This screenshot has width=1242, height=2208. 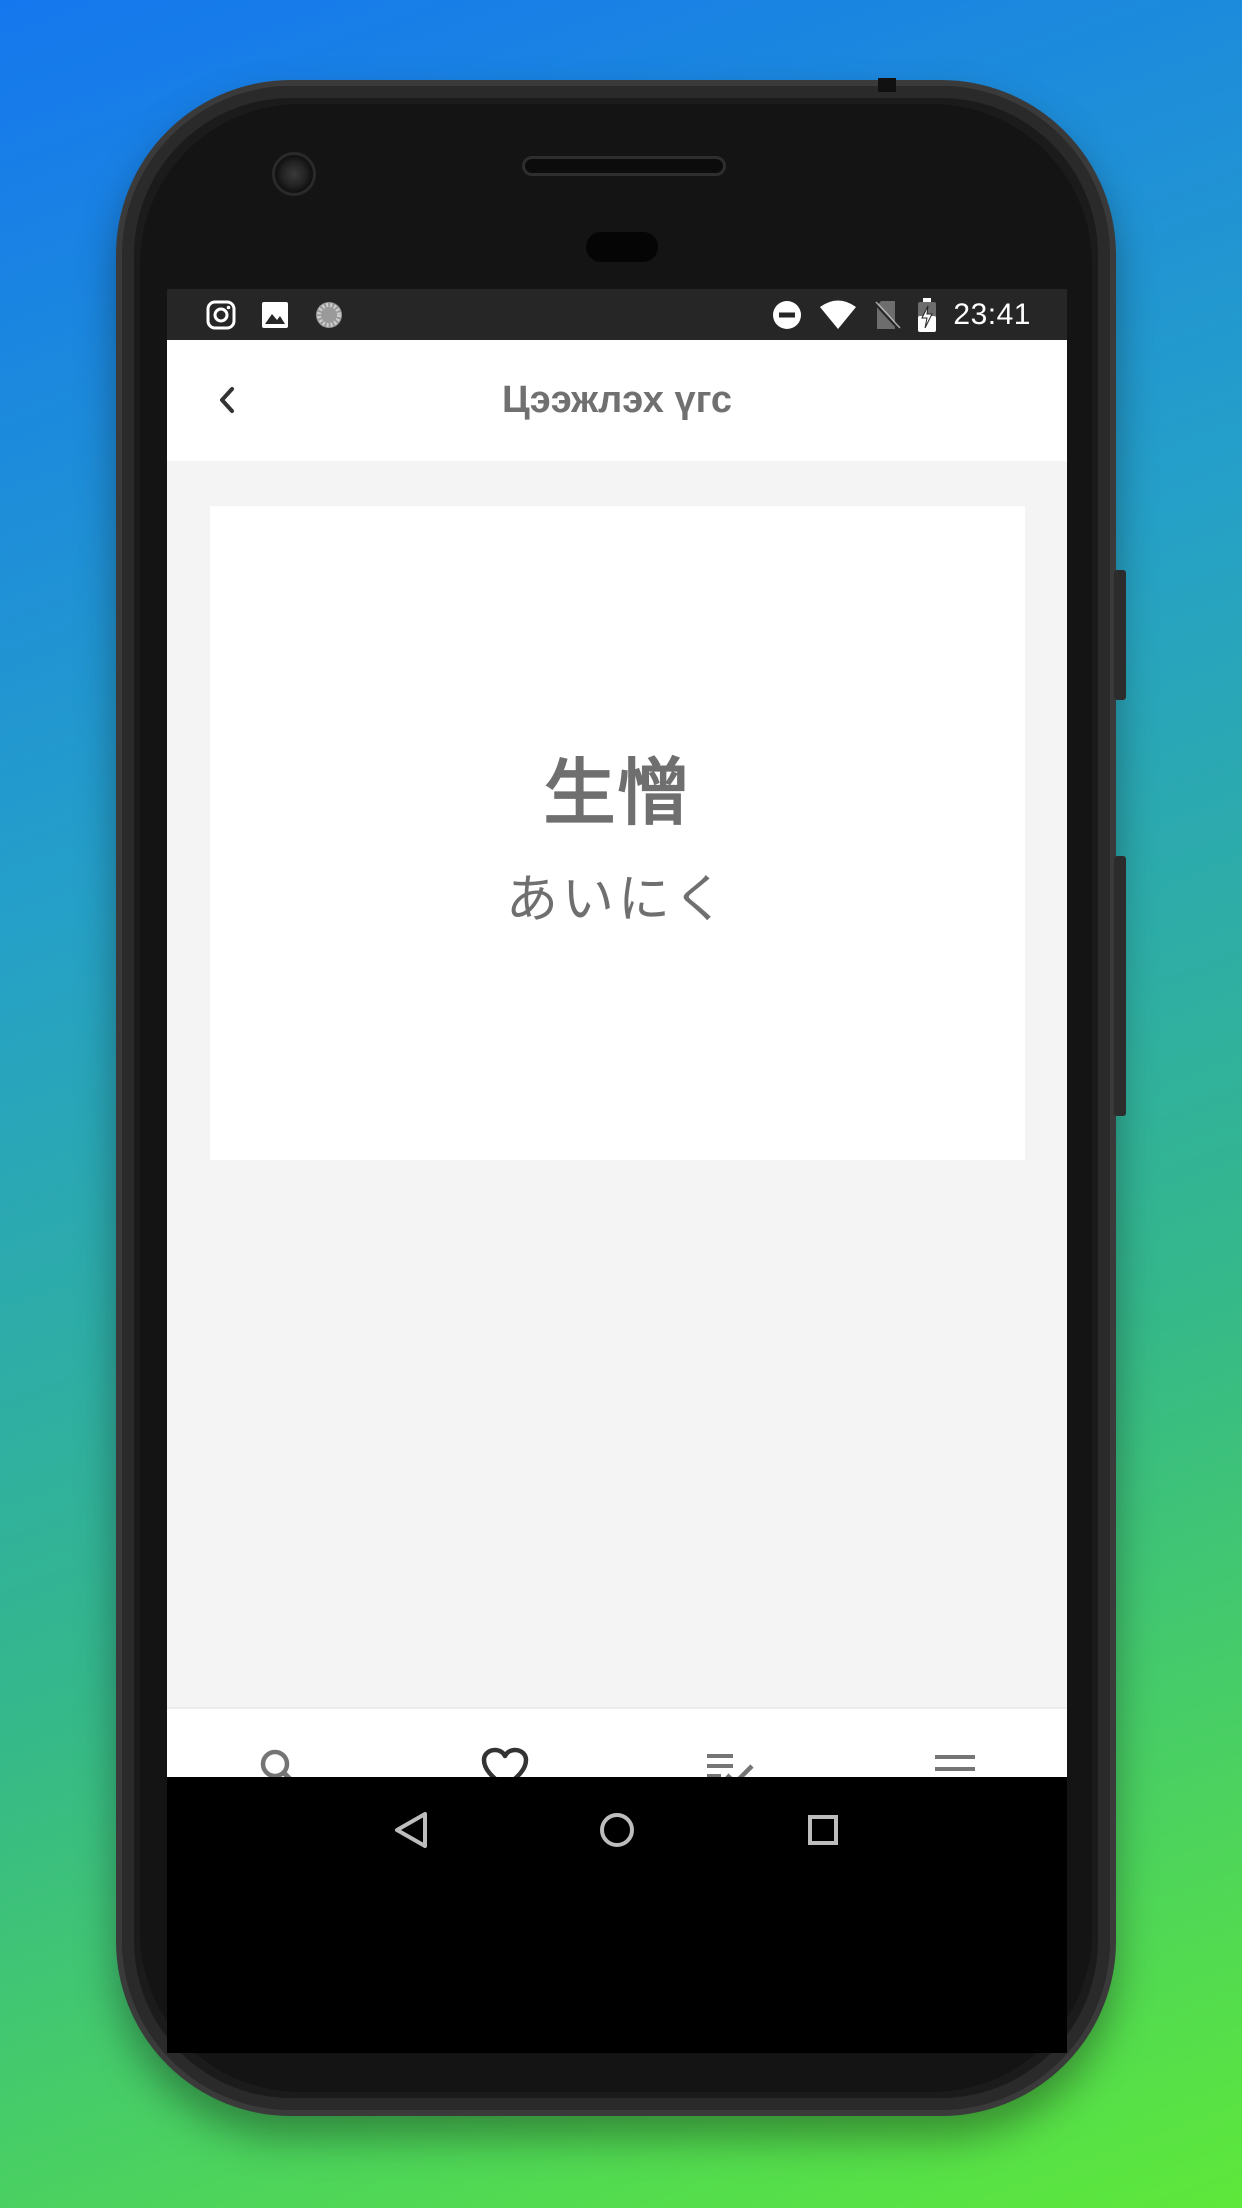 I want to click on status-right-icons: 23:41, so click(x=893, y=314).